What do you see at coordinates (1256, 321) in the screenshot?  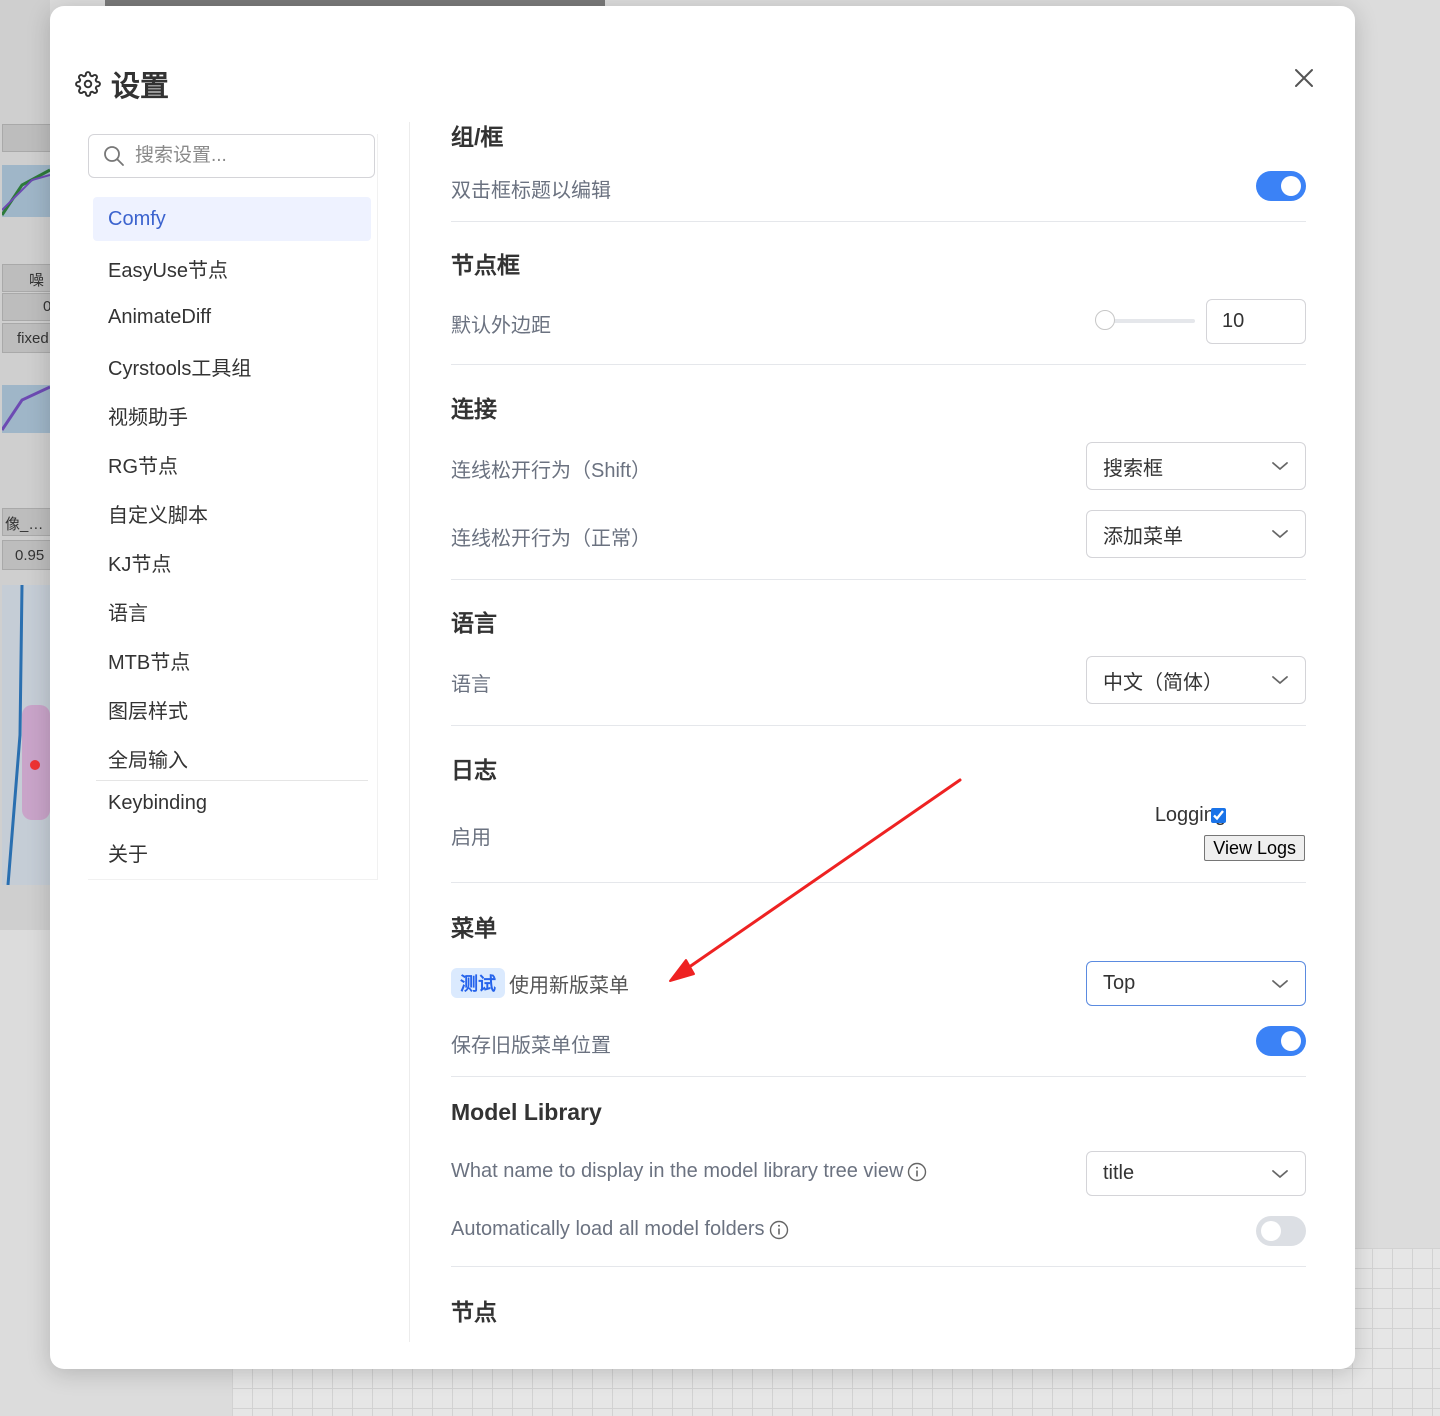 I see `default-padding-input` at bounding box center [1256, 321].